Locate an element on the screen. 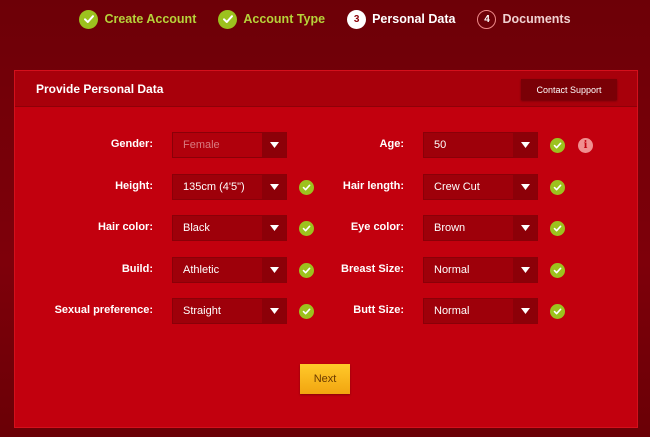  height-label: Height: is located at coordinates (134, 186).